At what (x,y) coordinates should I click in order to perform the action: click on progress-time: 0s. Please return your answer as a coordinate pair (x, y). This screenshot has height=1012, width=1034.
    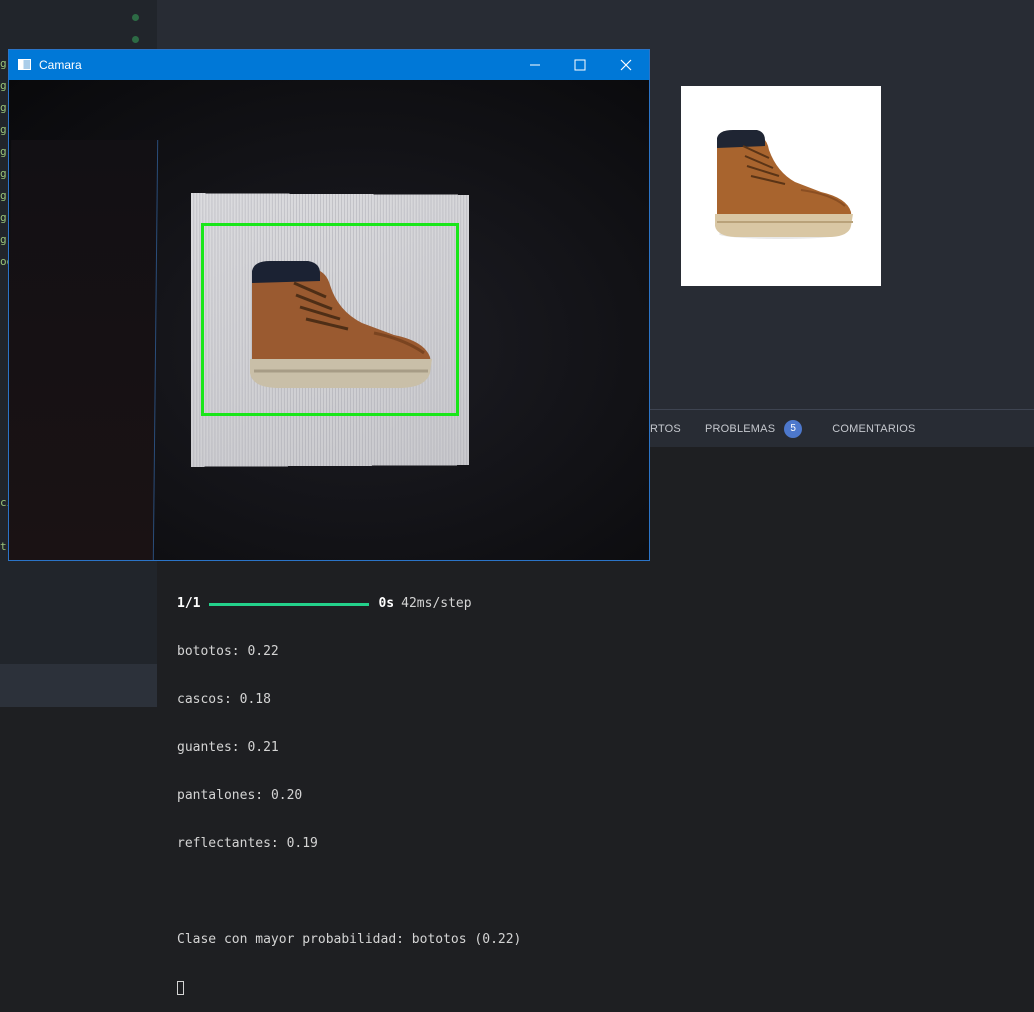
    Looking at the image, I should click on (386, 603).